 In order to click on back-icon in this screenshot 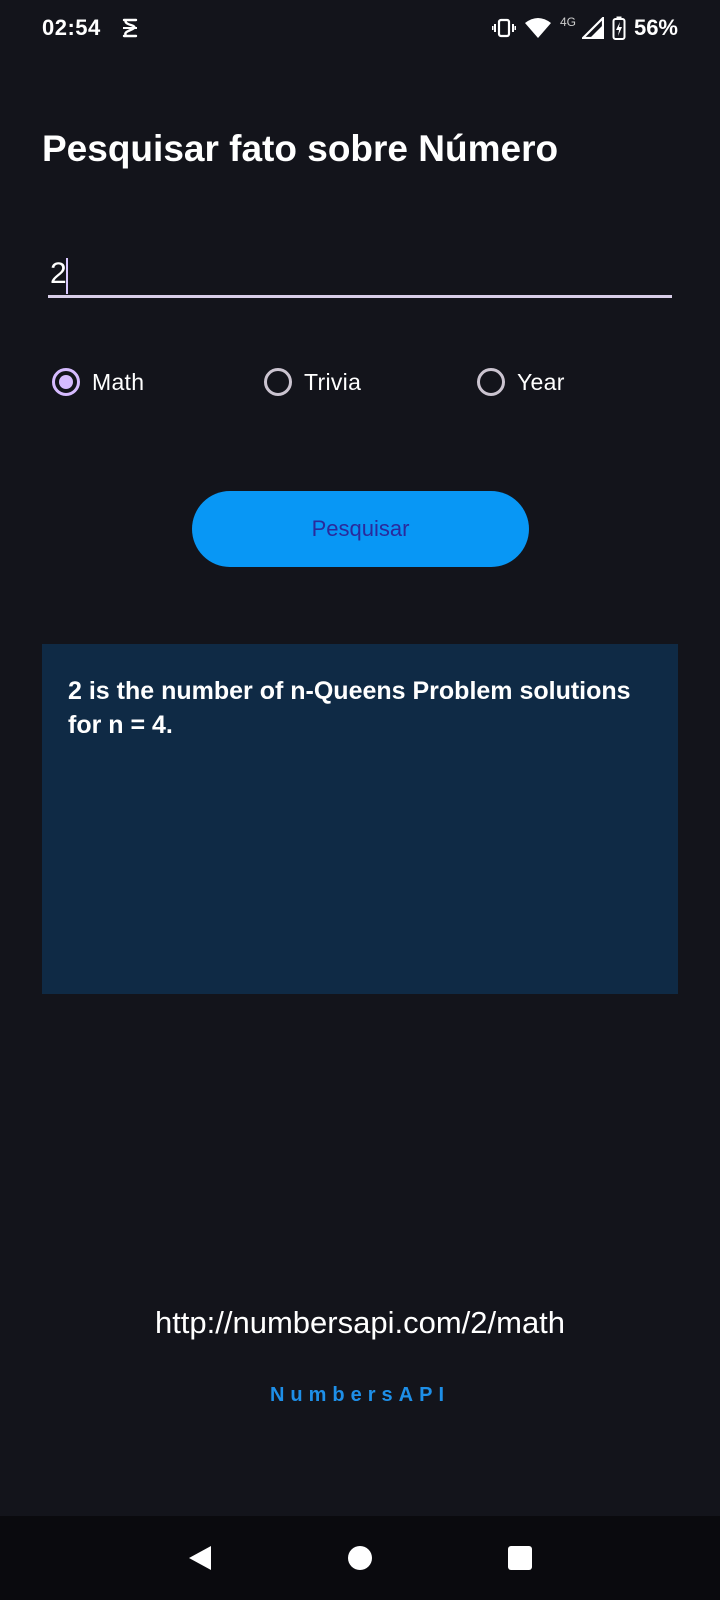, I will do `click(200, 1558)`.